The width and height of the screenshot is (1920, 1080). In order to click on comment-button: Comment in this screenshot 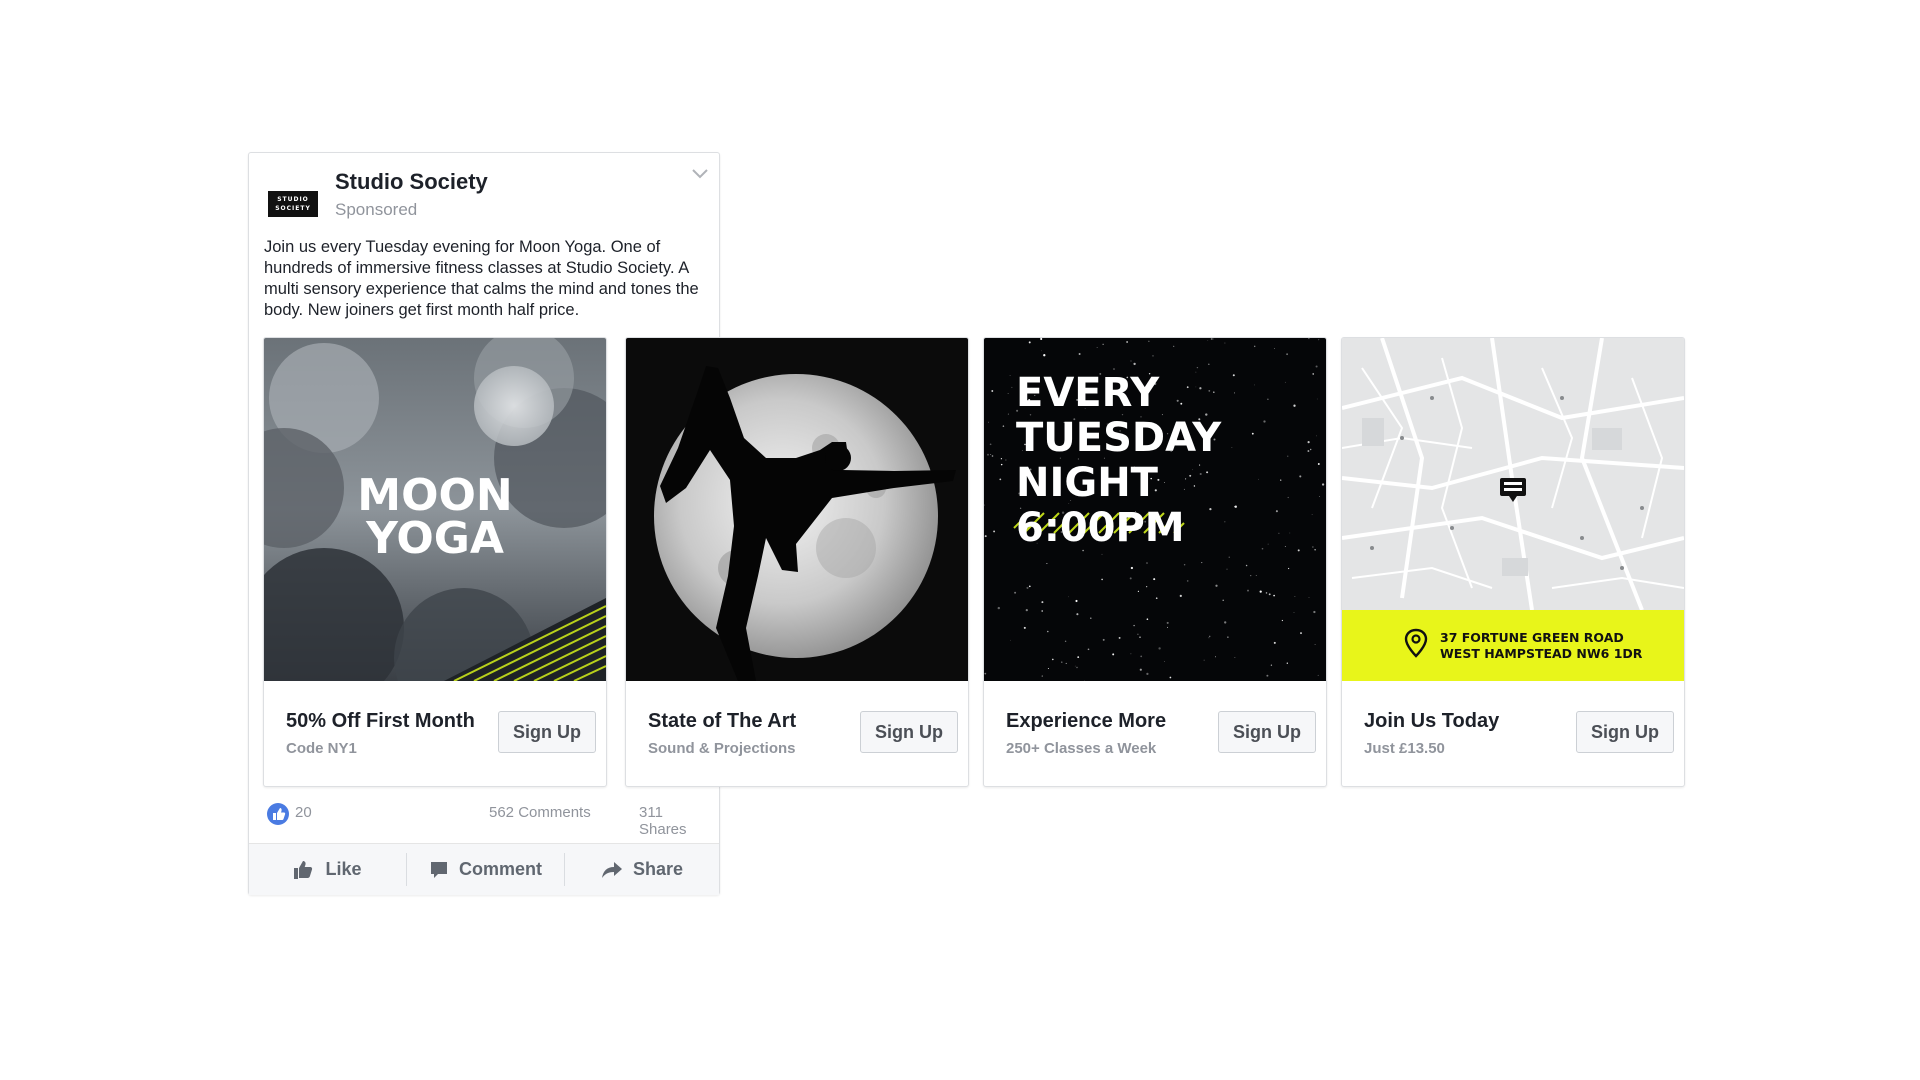, I will do `click(485, 869)`.